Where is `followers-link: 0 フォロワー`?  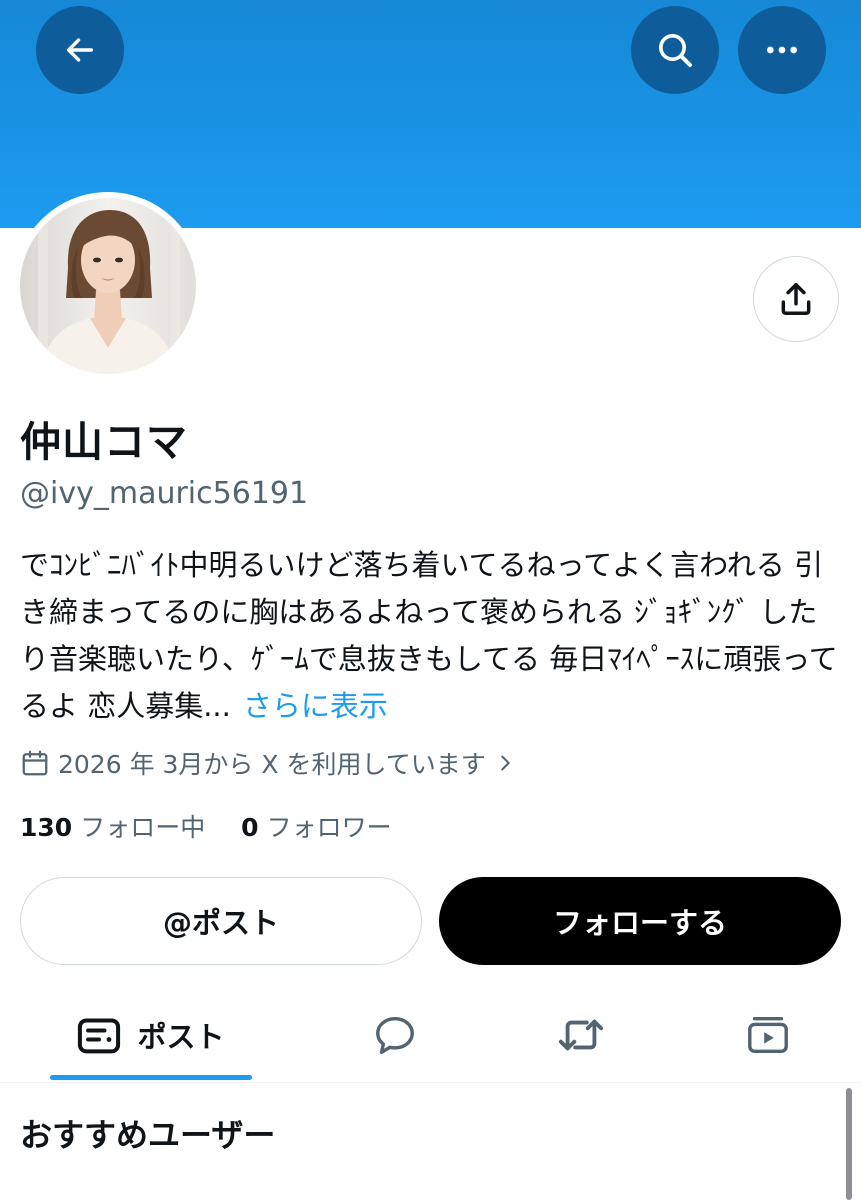
followers-link: 0 フォロワー is located at coordinates (316, 827).